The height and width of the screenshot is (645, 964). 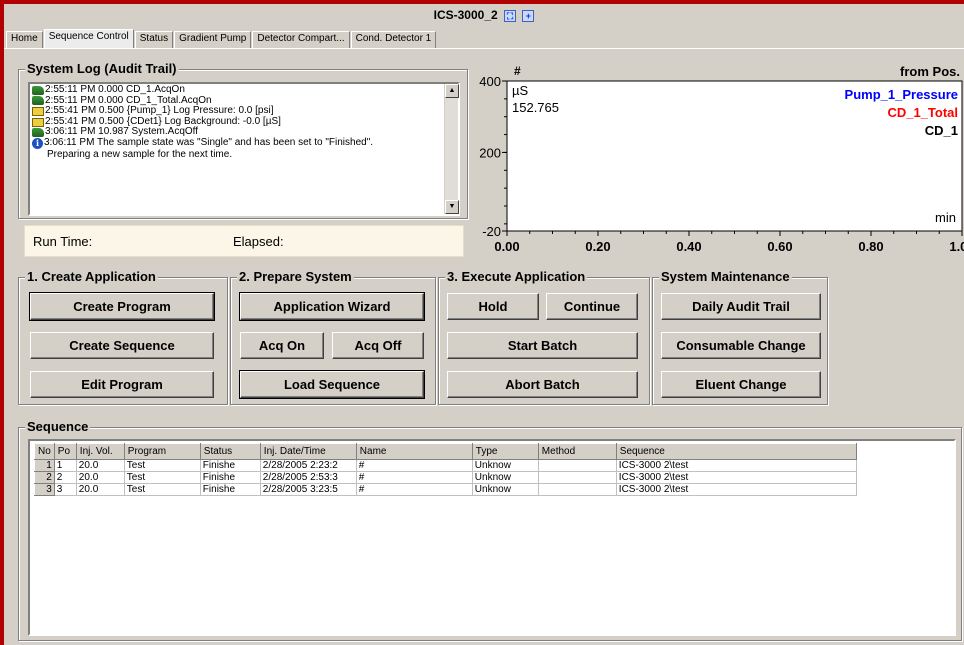 What do you see at coordinates (945, 217) in the screenshot?
I see `x-axis-unit: min` at bounding box center [945, 217].